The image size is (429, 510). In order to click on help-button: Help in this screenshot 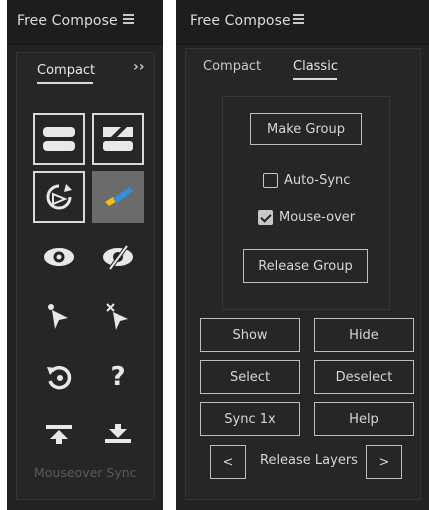, I will do `click(364, 419)`.